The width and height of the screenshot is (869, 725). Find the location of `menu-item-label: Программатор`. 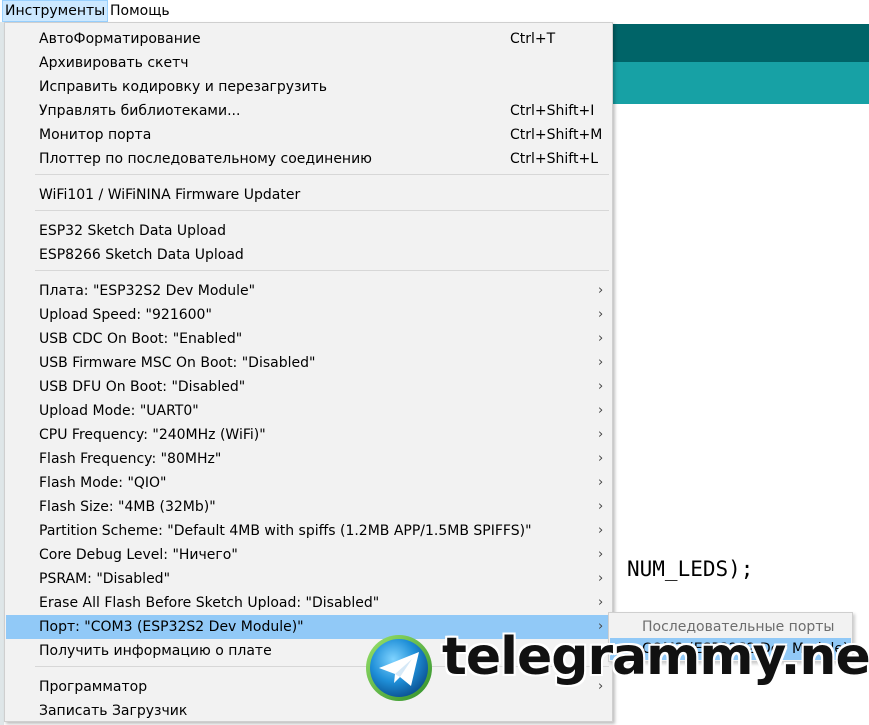

menu-item-label: Программатор is located at coordinates (93, 687).